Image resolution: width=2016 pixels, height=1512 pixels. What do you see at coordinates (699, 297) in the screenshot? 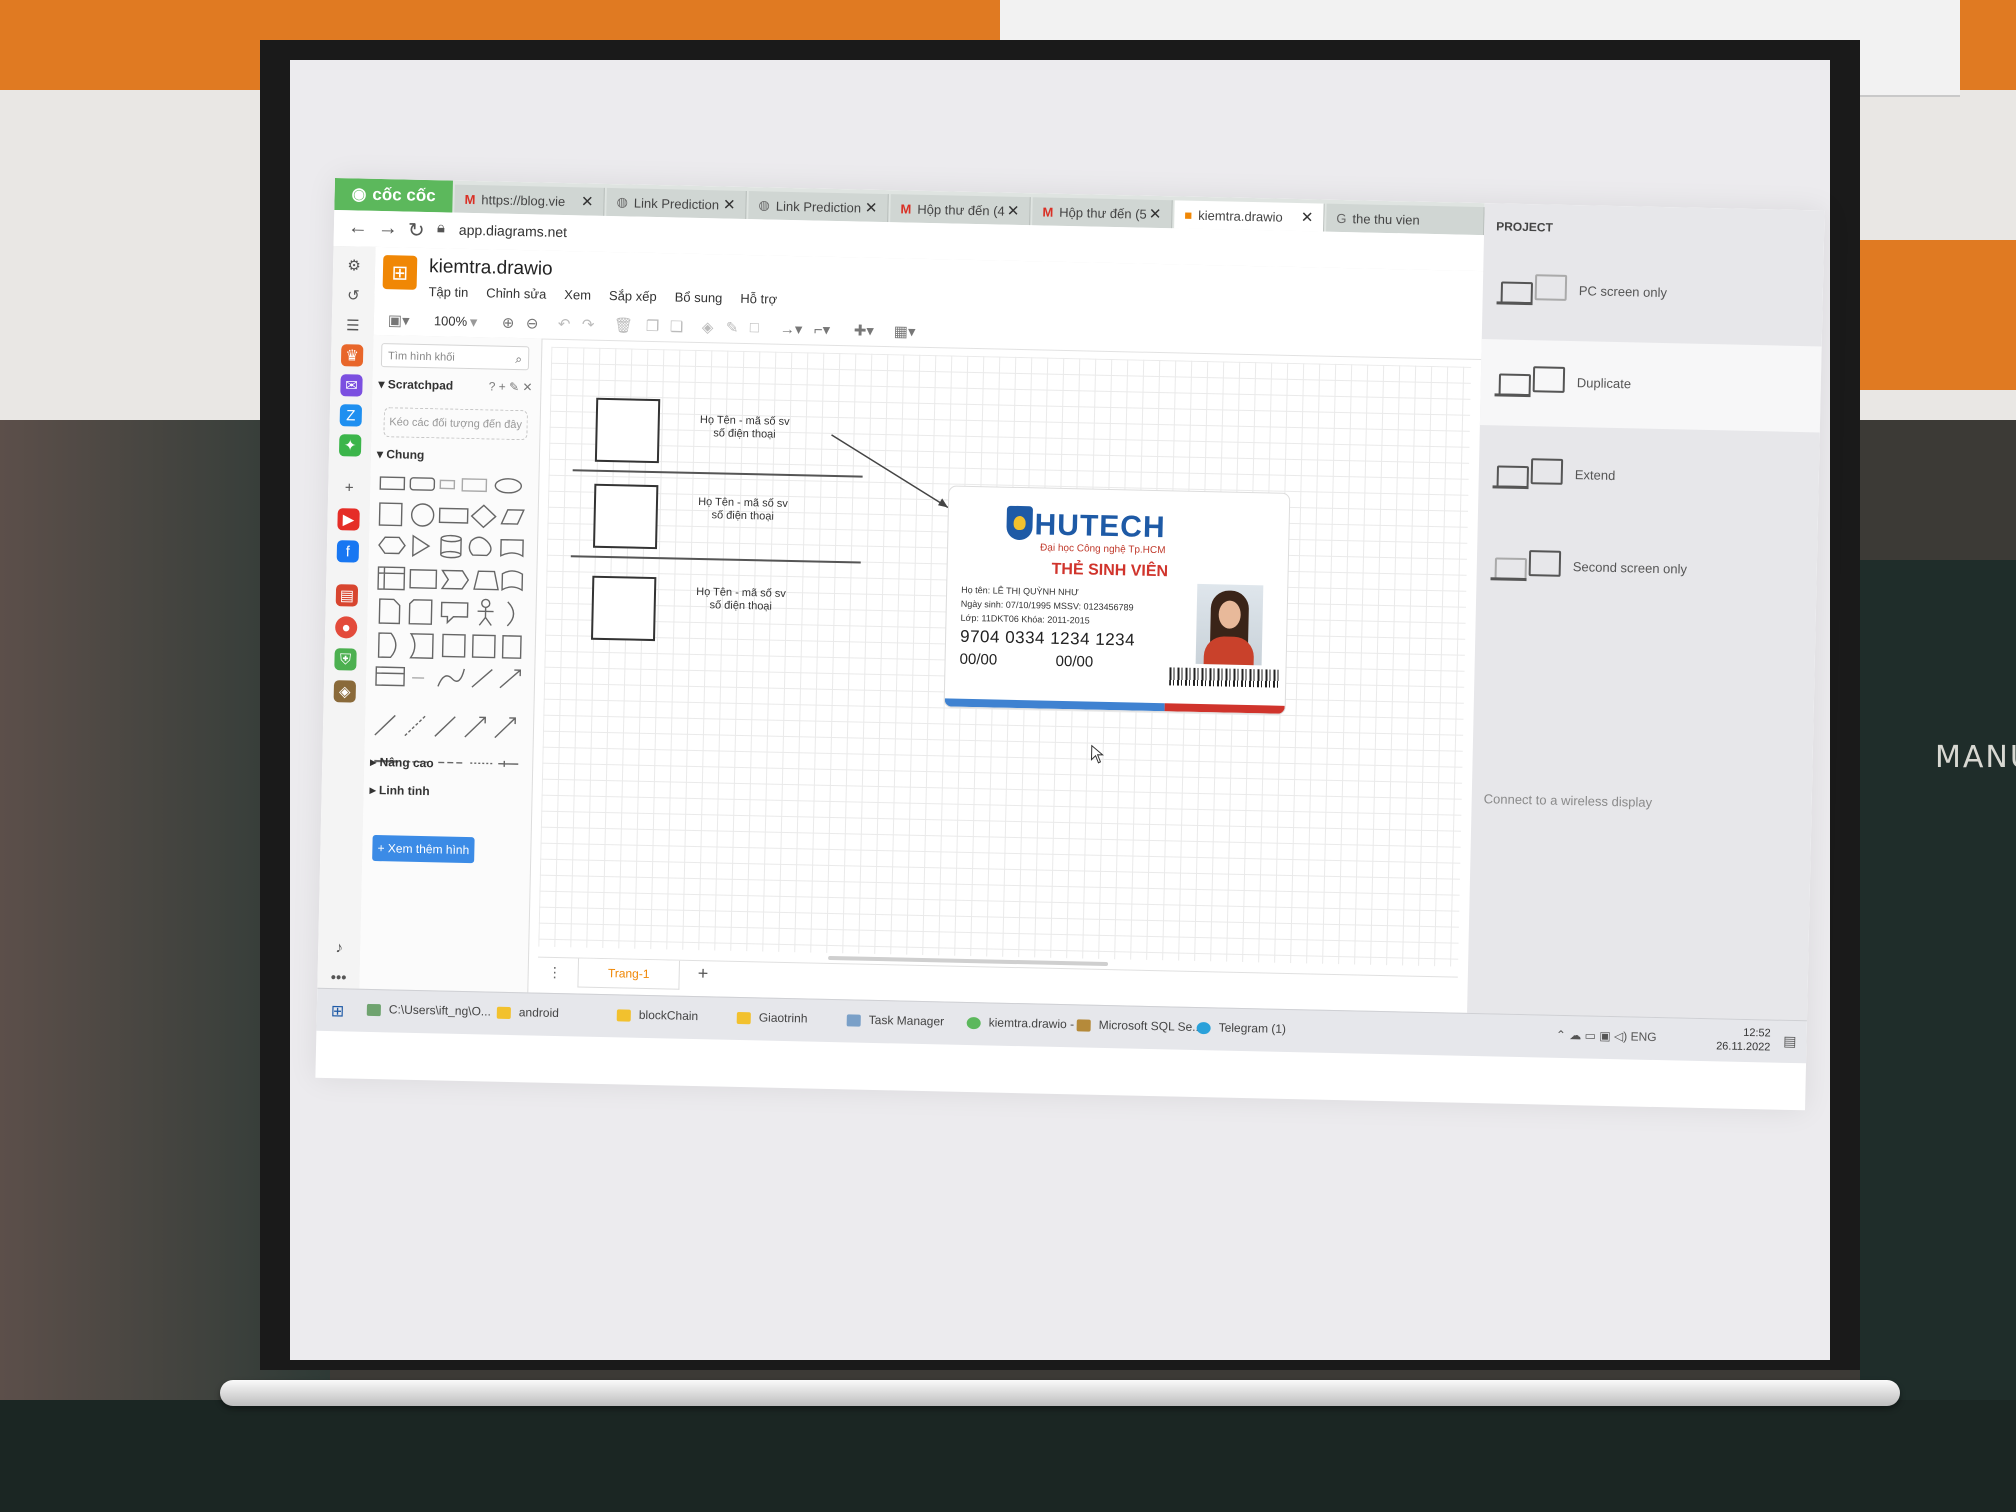
I see `menu-extras: Bổ sung` at bounding box center [699, 297].